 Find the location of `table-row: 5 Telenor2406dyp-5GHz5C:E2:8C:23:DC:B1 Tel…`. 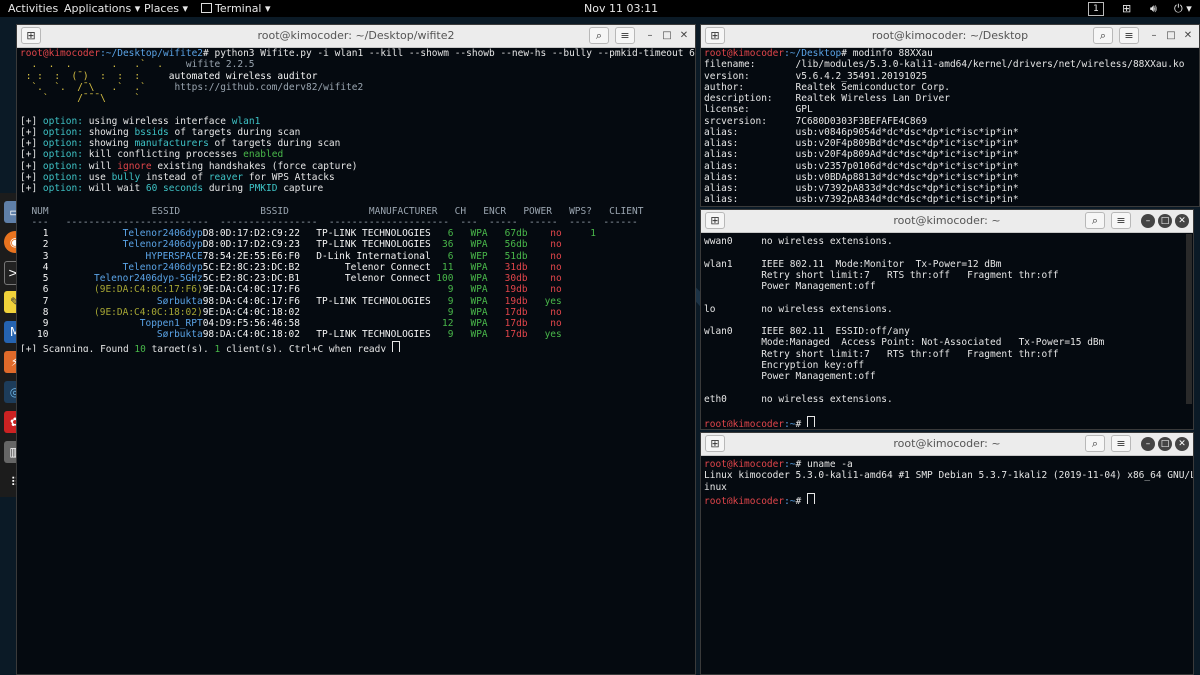

table-row: 5 Telenor2406dyp-5GHz5C:E2:8C:23:DC:B1 Tel… is located at coordinates (357, 278).